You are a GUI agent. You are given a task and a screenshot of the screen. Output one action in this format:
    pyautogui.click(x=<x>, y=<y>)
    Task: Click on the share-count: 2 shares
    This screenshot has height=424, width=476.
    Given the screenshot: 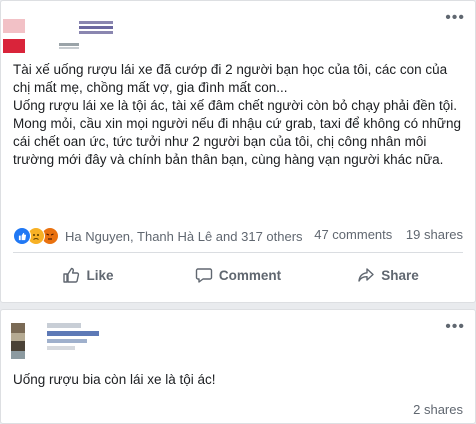 What is the action you would take?
    pyautogui.click(x=438, y=409)
    